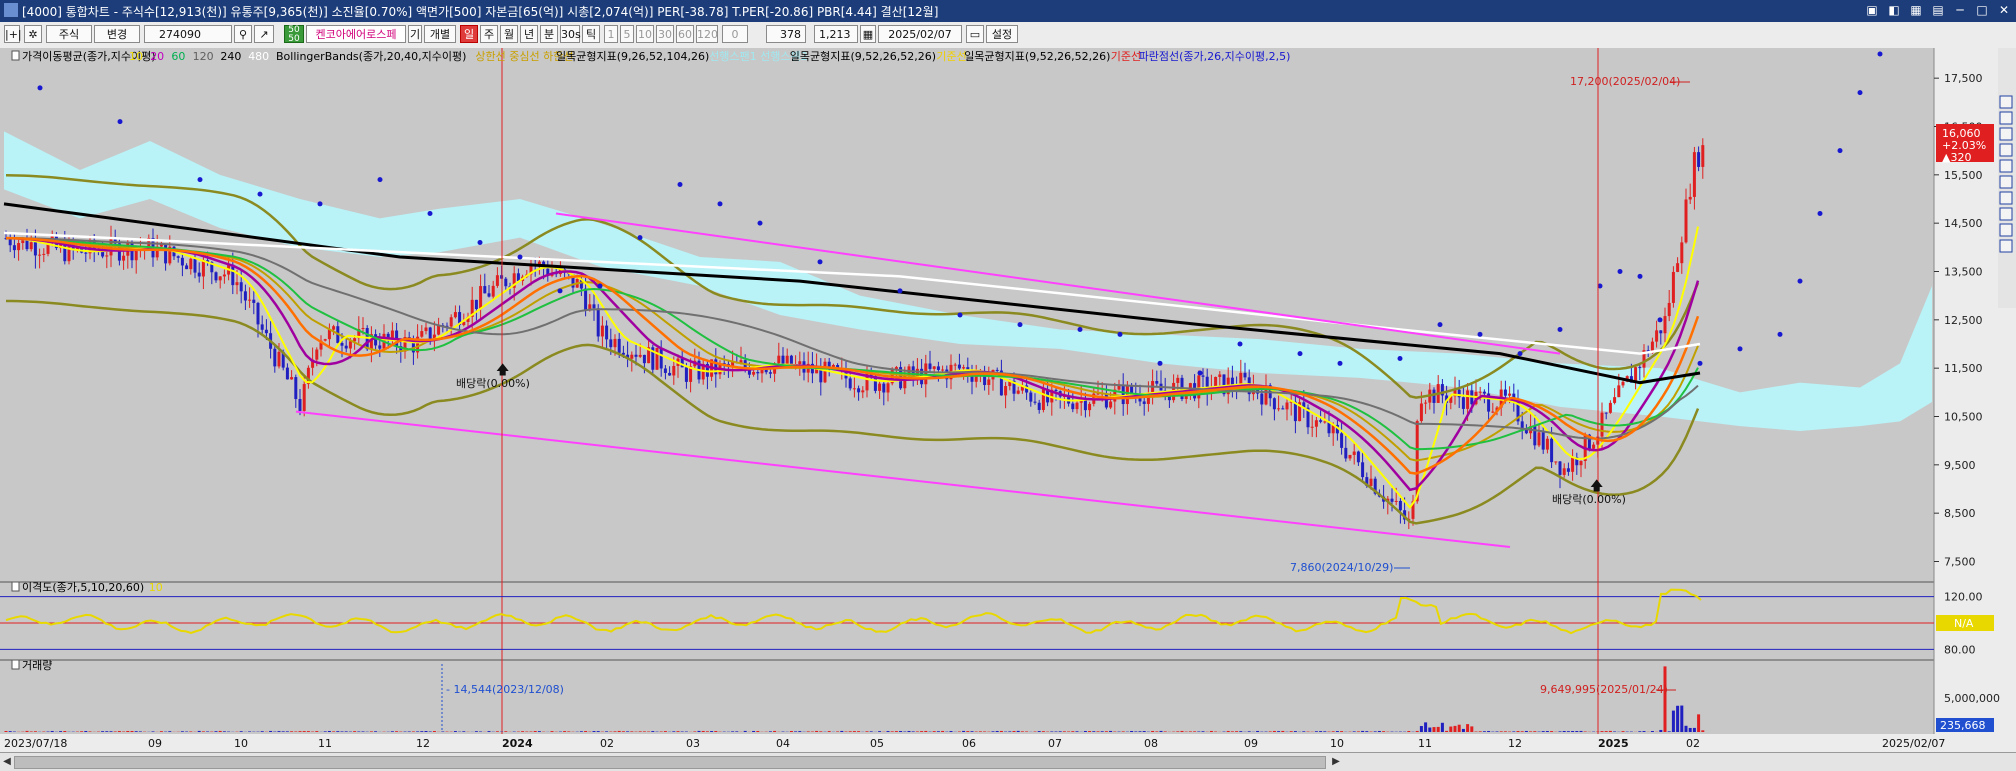 The height and width of the screenshot is (771, 2016). What do you see at coordinates (920, 34) in the screenshot?
I see `date-input: 2025/02/07` at bounding box center [920, 34].